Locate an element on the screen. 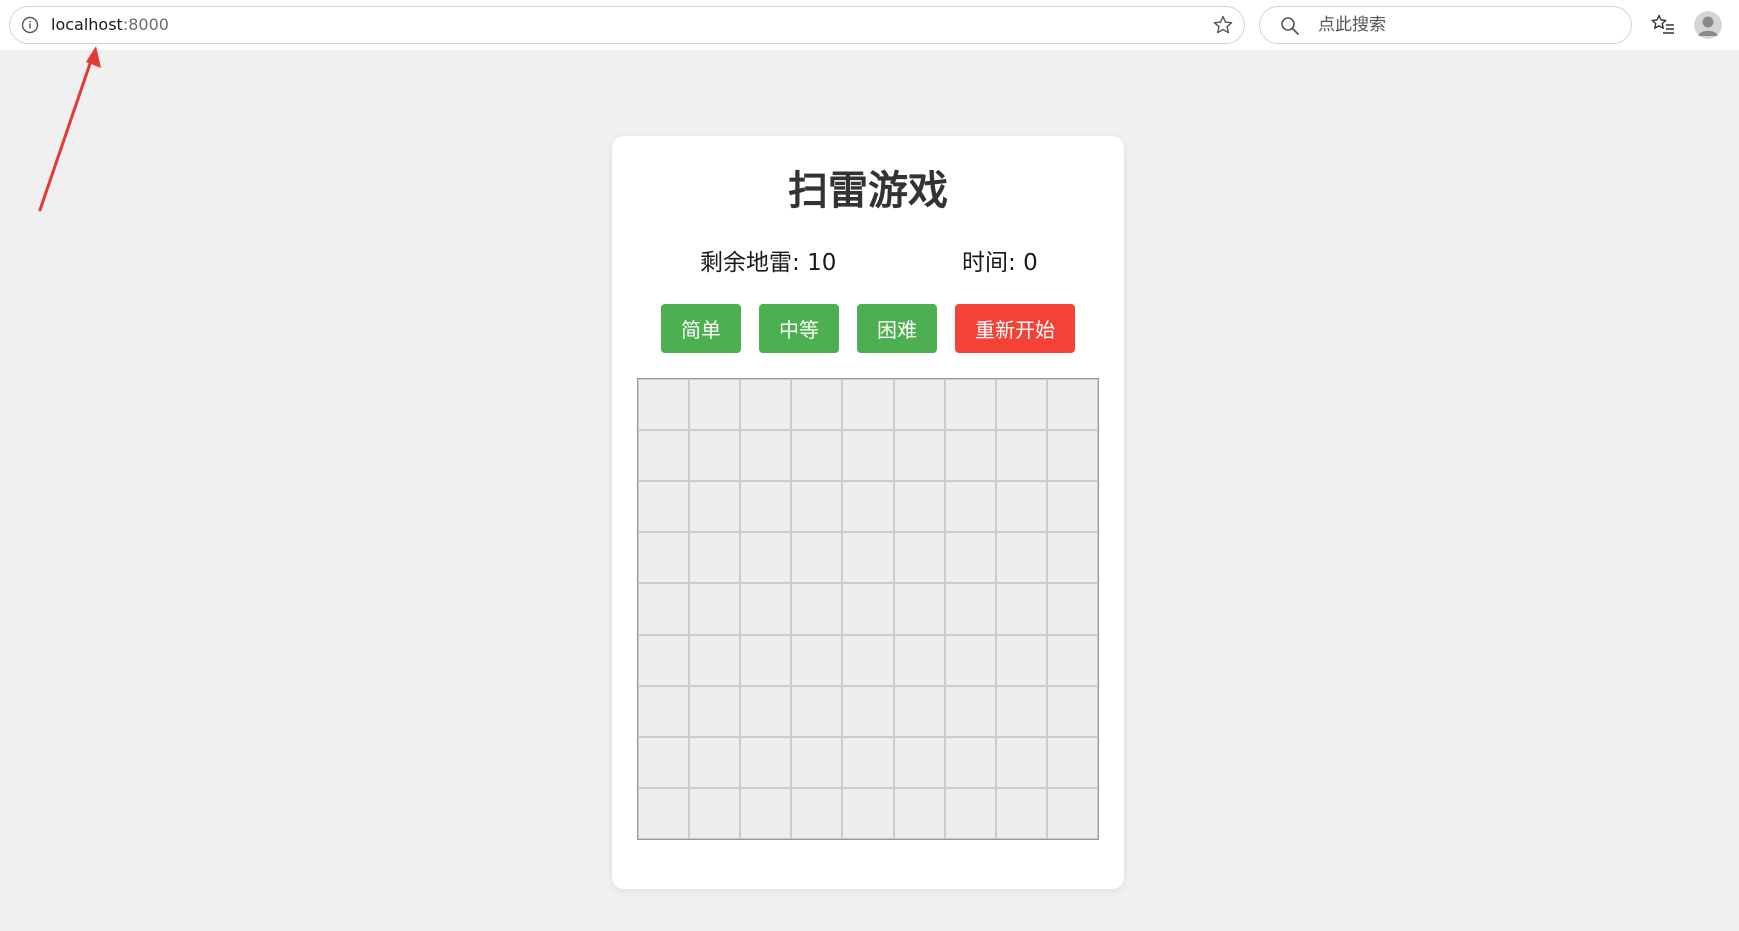 Image resolution: width=1739 pixels, height=931 pixels. search-box is located at coordinates (1445, 25).